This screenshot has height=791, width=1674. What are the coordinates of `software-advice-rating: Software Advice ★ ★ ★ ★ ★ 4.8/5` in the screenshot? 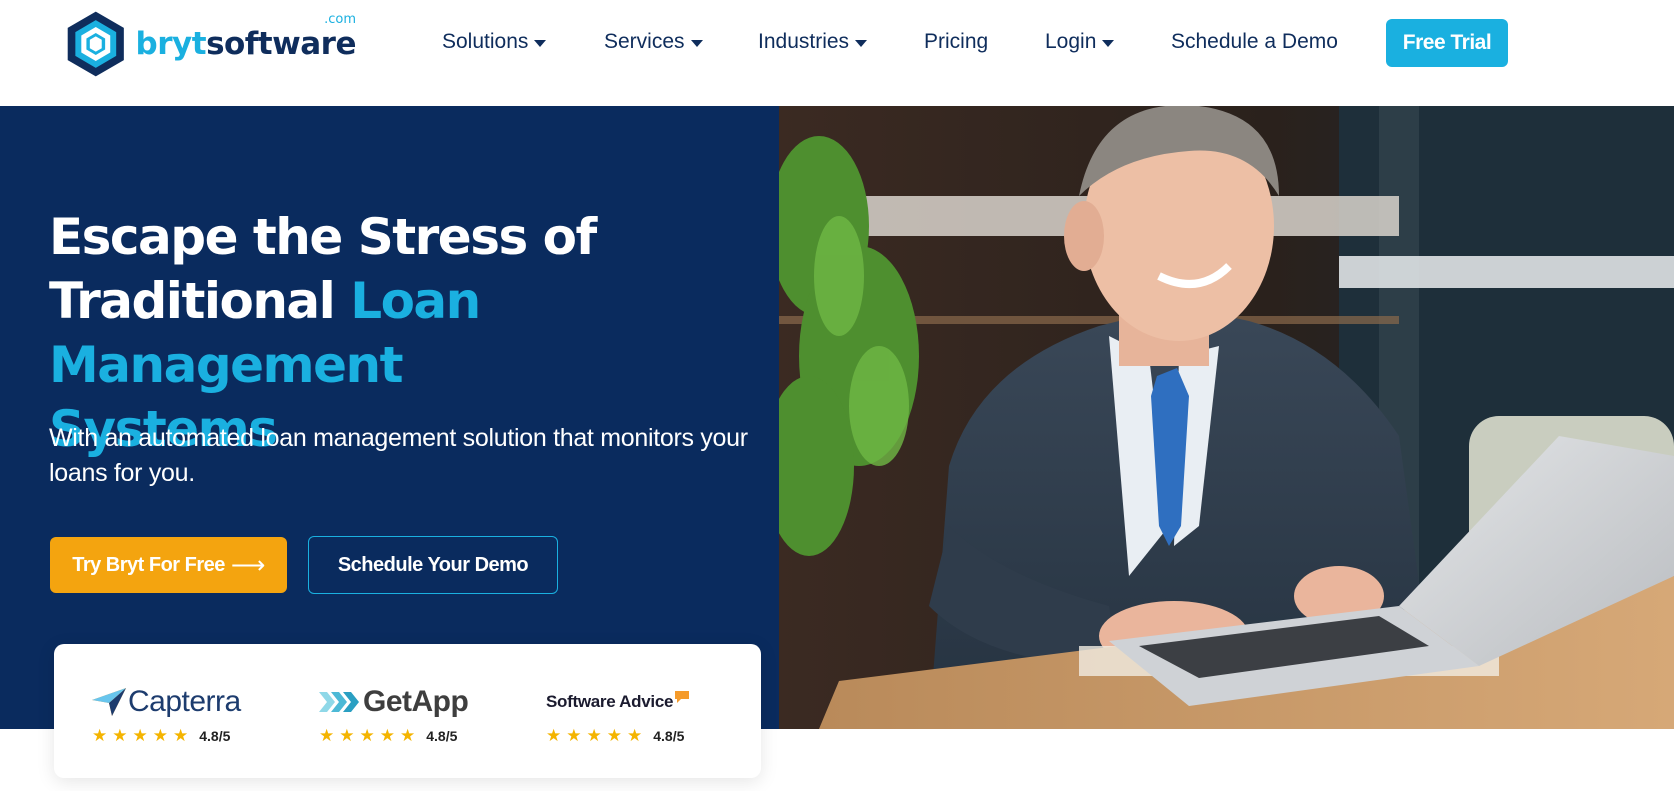 It's located at (618, 719).